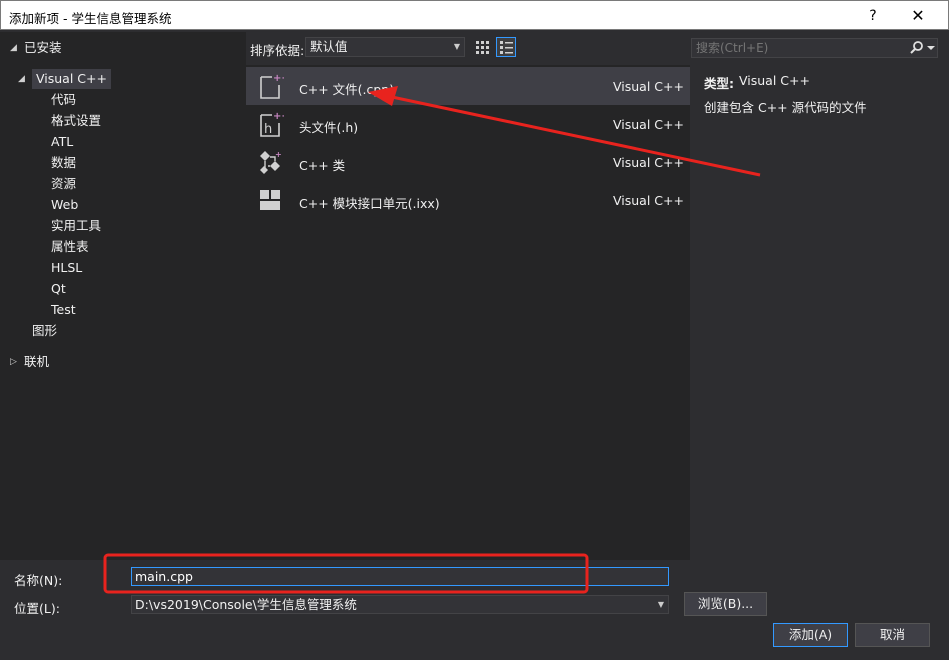 The image size is (949, 660). I want to click on tree-node-child: Qt, so click(58, 289).